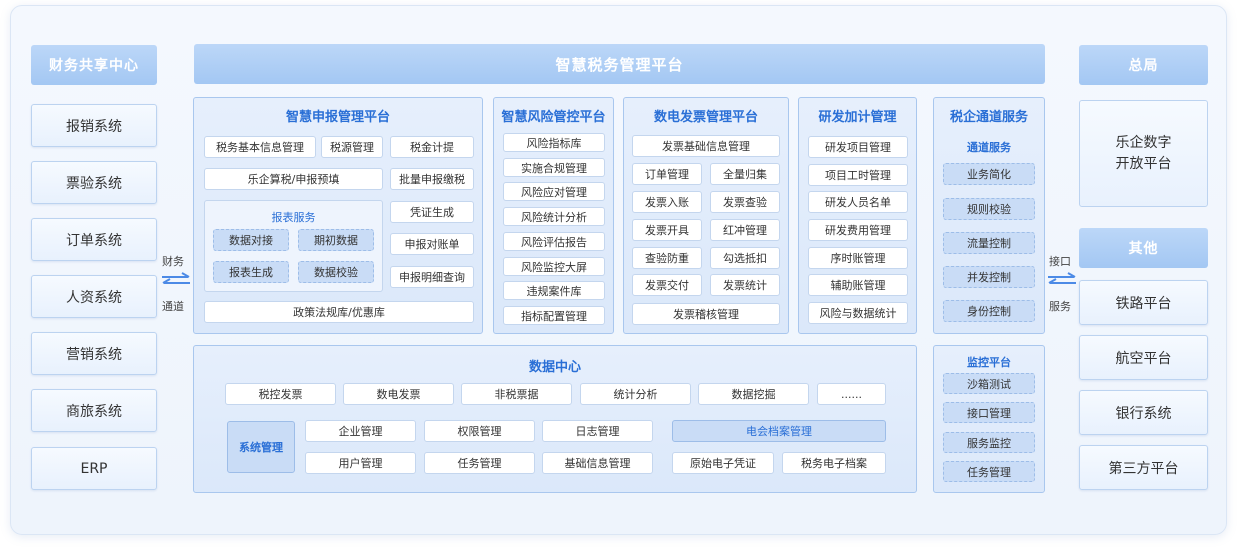 Image resolution: width=1238 pixels, height=551 pixels. I want to click on report-item-initial-data: 期初数据, so click(336, 240).